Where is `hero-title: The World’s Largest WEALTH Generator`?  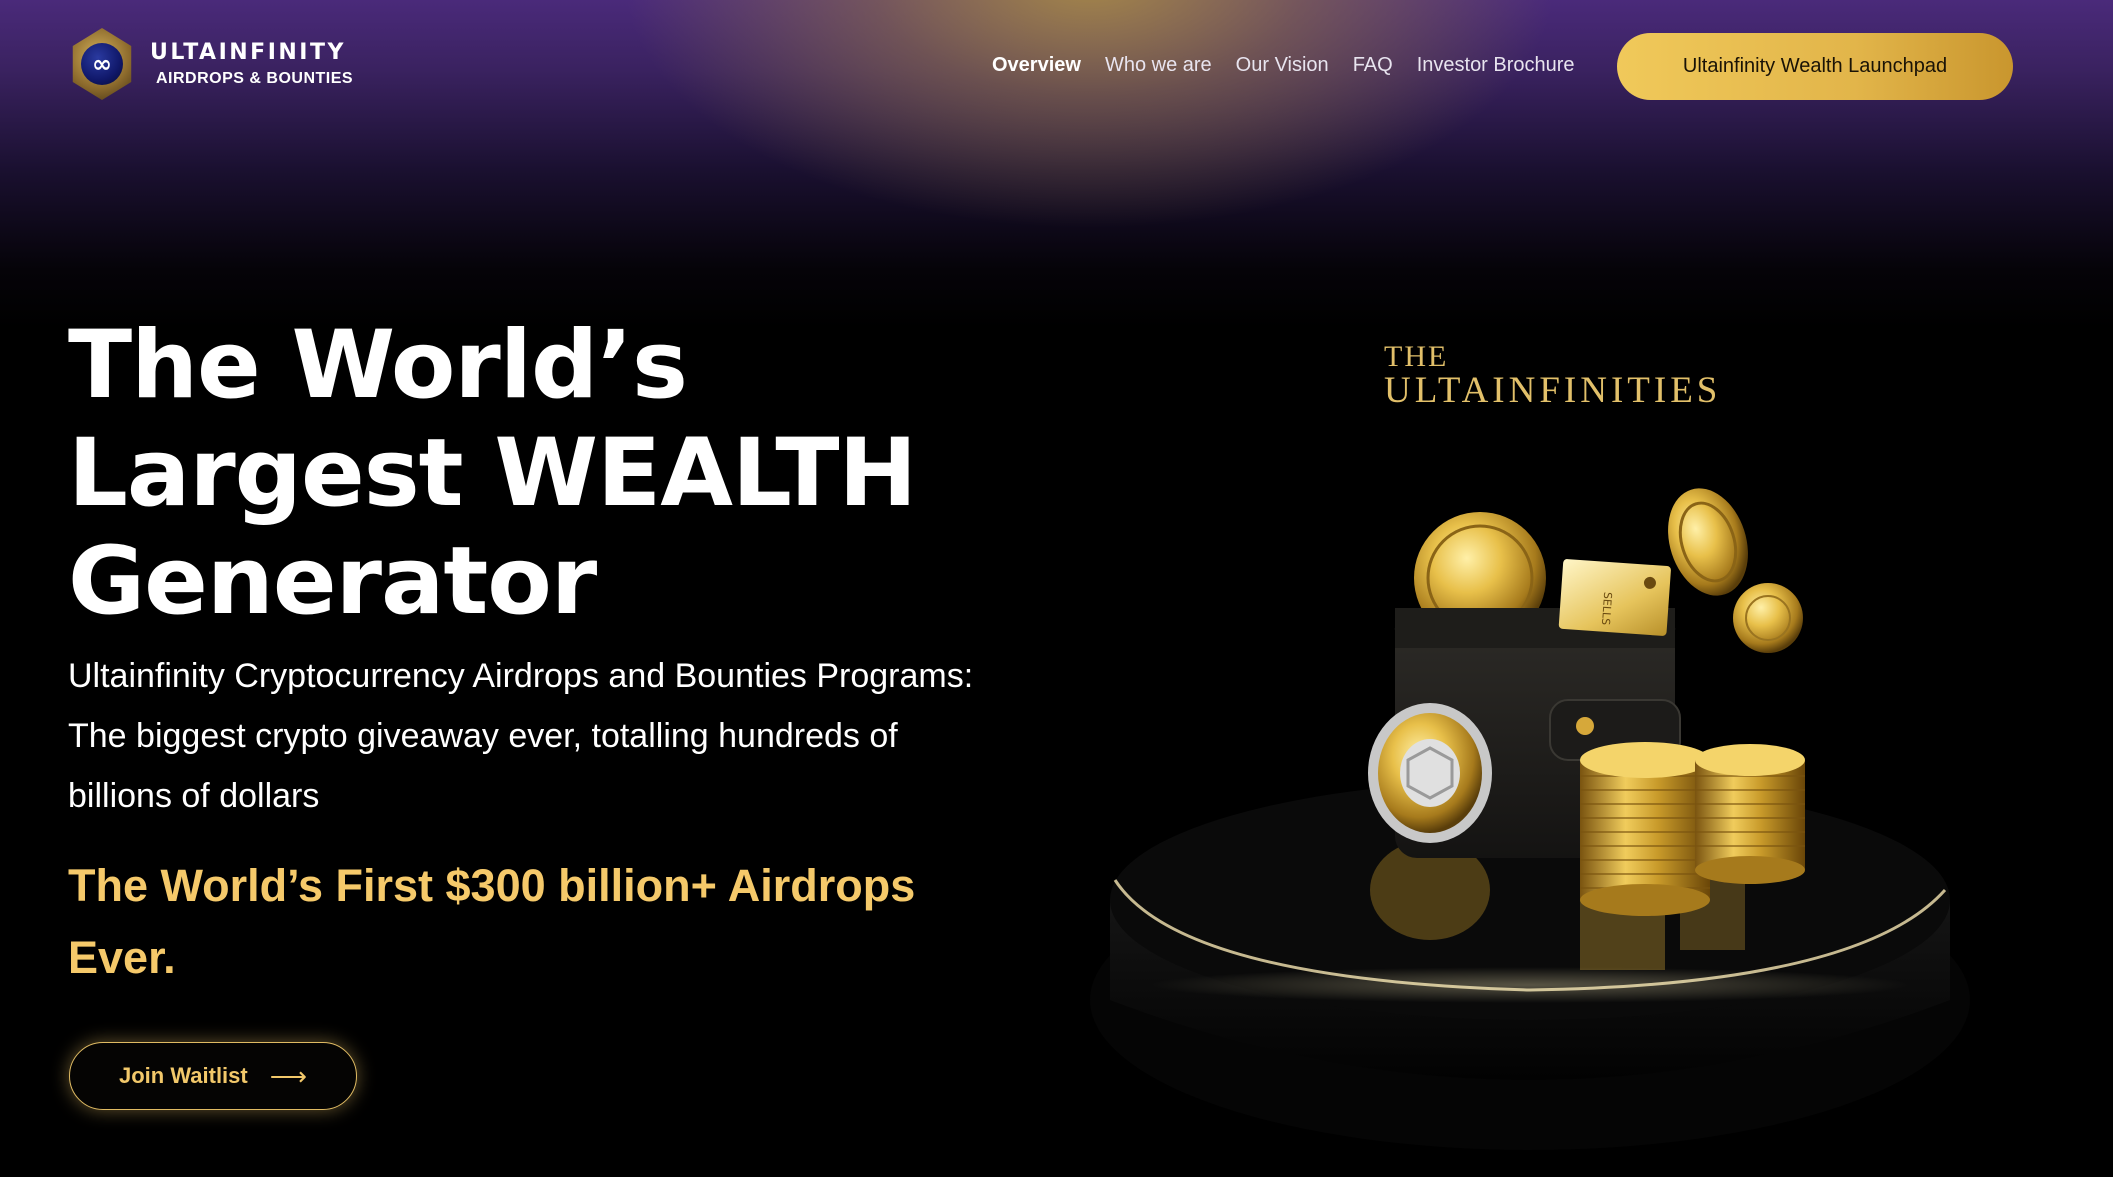
hero-title: The World’s Largest WEALTH Generator is located at coordinates (538, 474).